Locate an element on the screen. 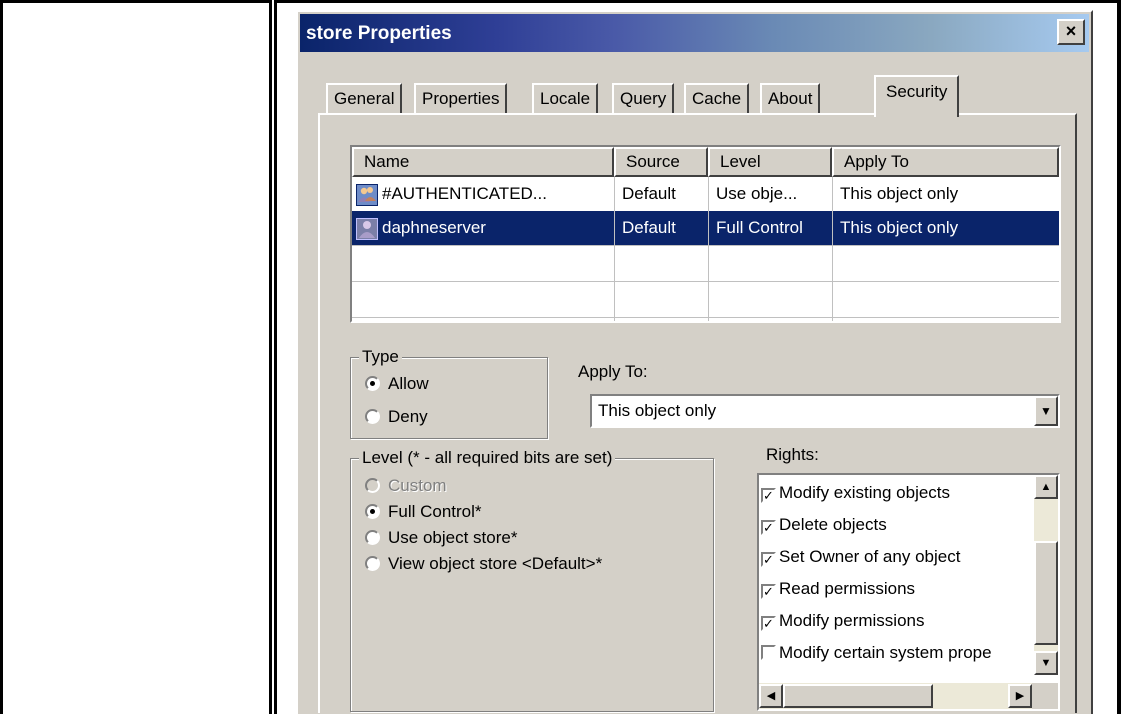 Image resolution: width=1121 pixels, height=714 pixels. column-header-level: Level is located at coordinates (770, 162).